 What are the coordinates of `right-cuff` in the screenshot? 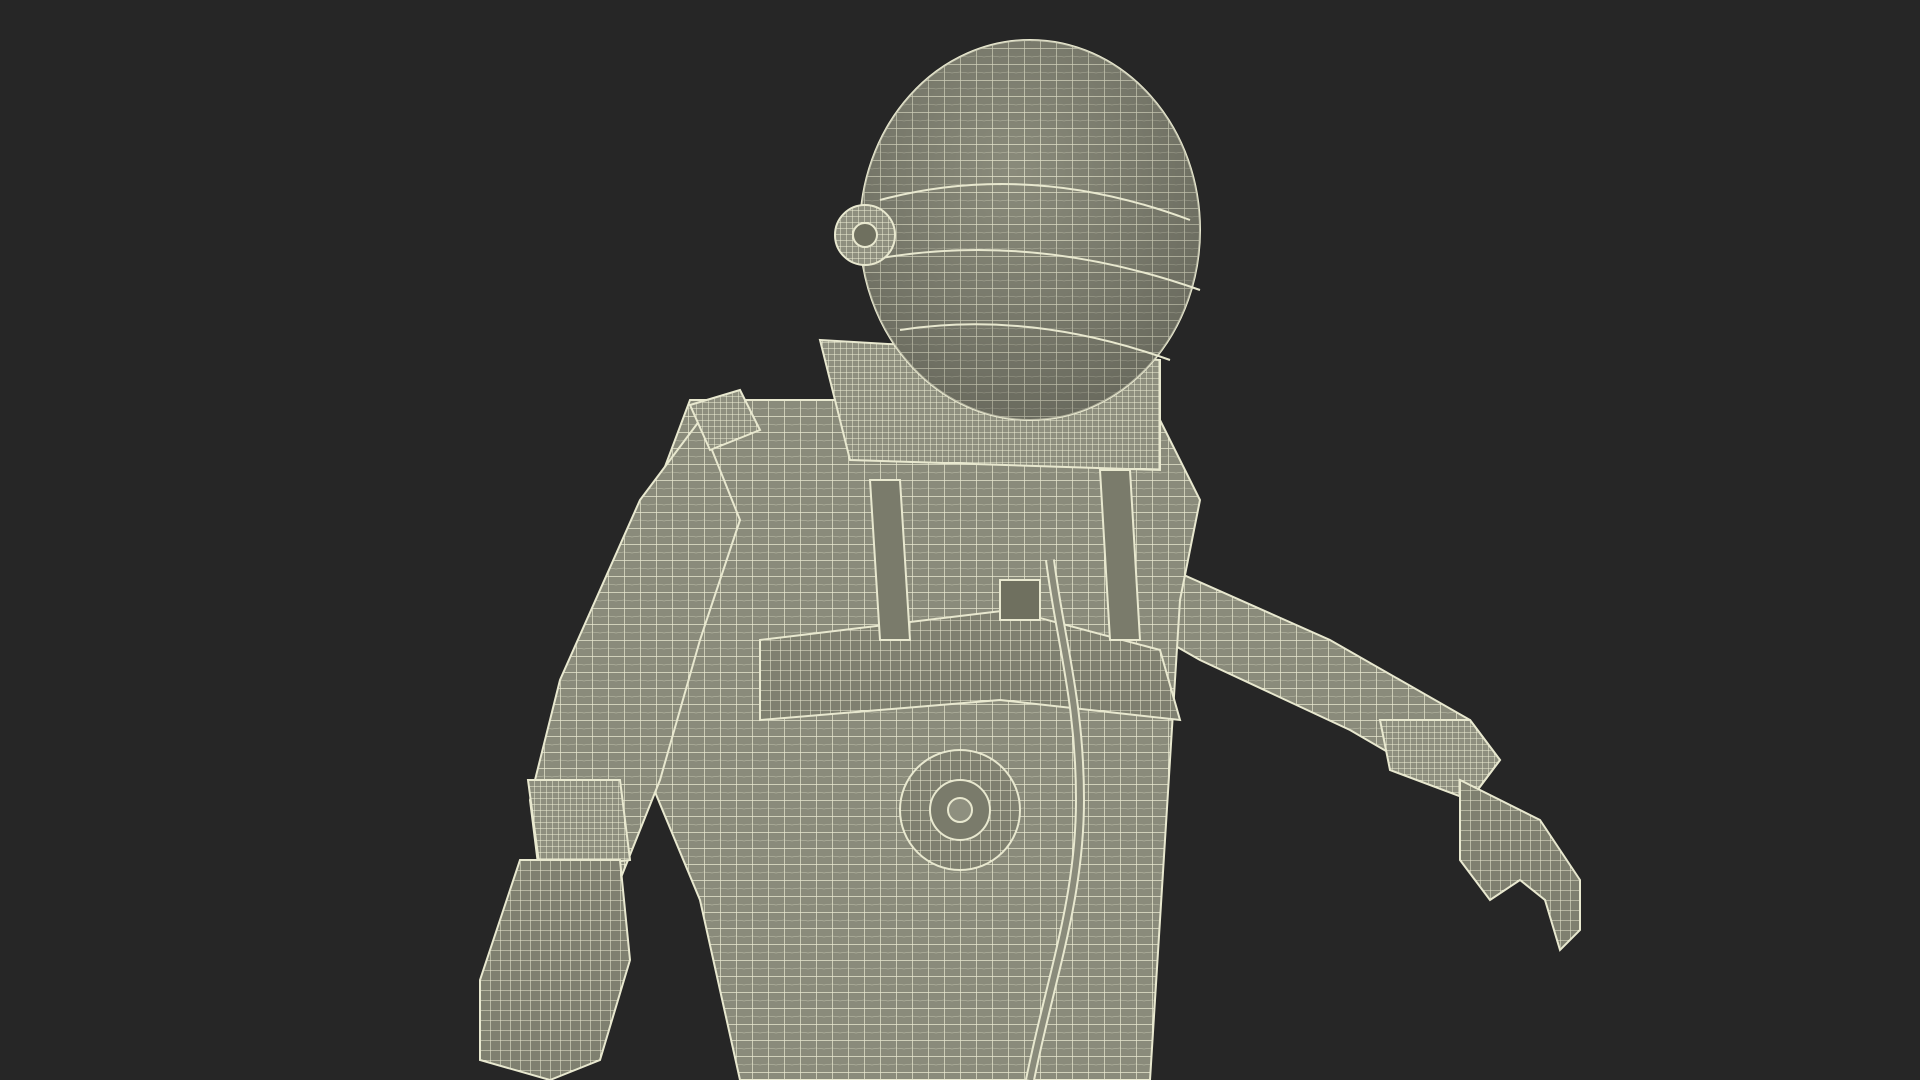 It's located at (1440, 760).